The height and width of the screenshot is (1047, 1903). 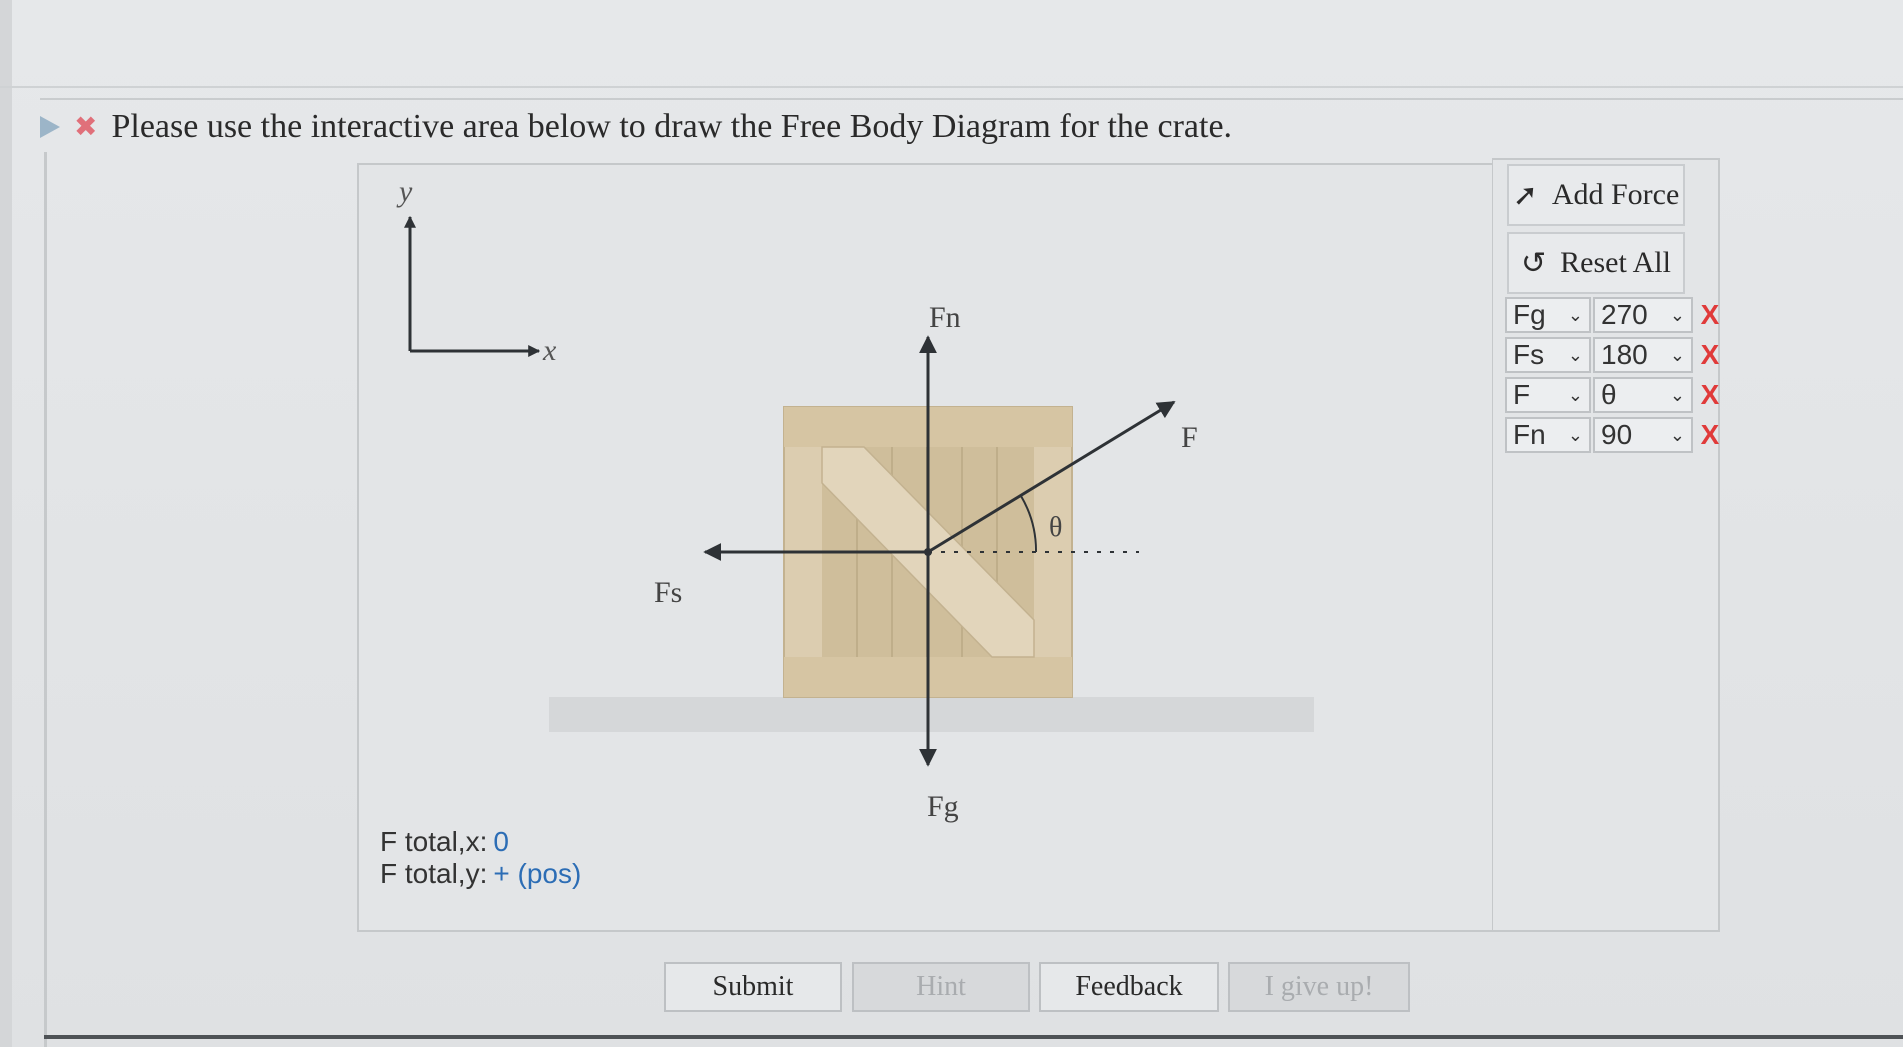 What do you see at coordinates (86, 126) in the screenshot?
I see `x-mark-icon: ✖` at bounding box center [86, 126].